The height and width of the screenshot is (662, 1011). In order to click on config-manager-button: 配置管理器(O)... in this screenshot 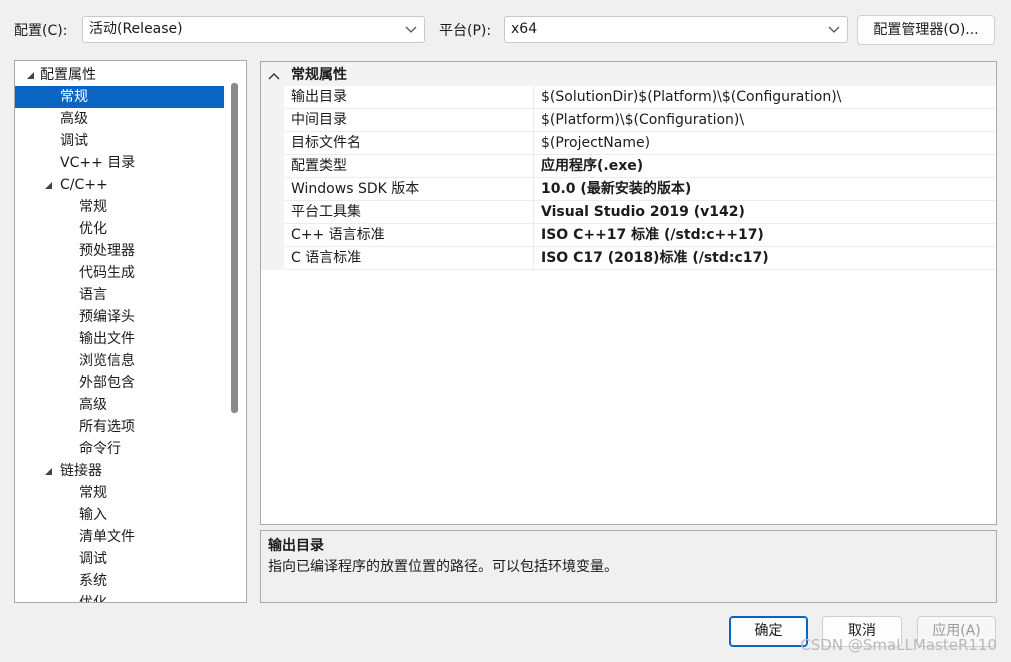, I will do `click(926, 30)`.